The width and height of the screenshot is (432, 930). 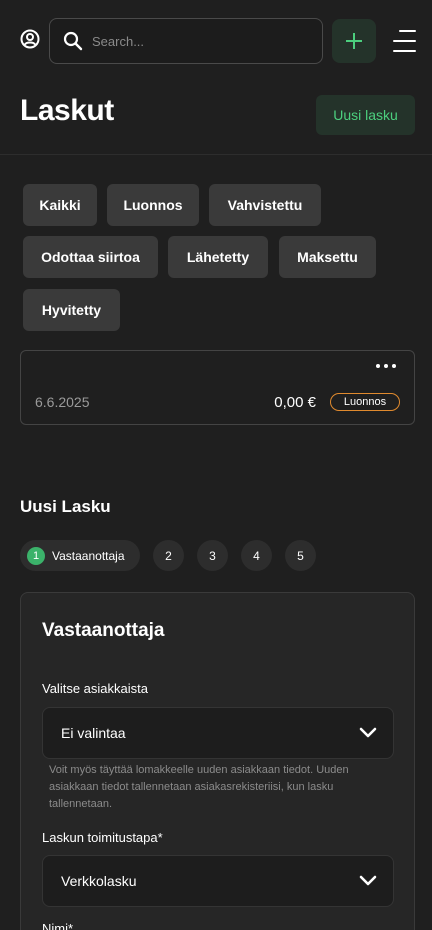 What do you see at coordinates (256, 555) in the screenshot?
I see `step-4: 4` at bounding box center [256, 555].